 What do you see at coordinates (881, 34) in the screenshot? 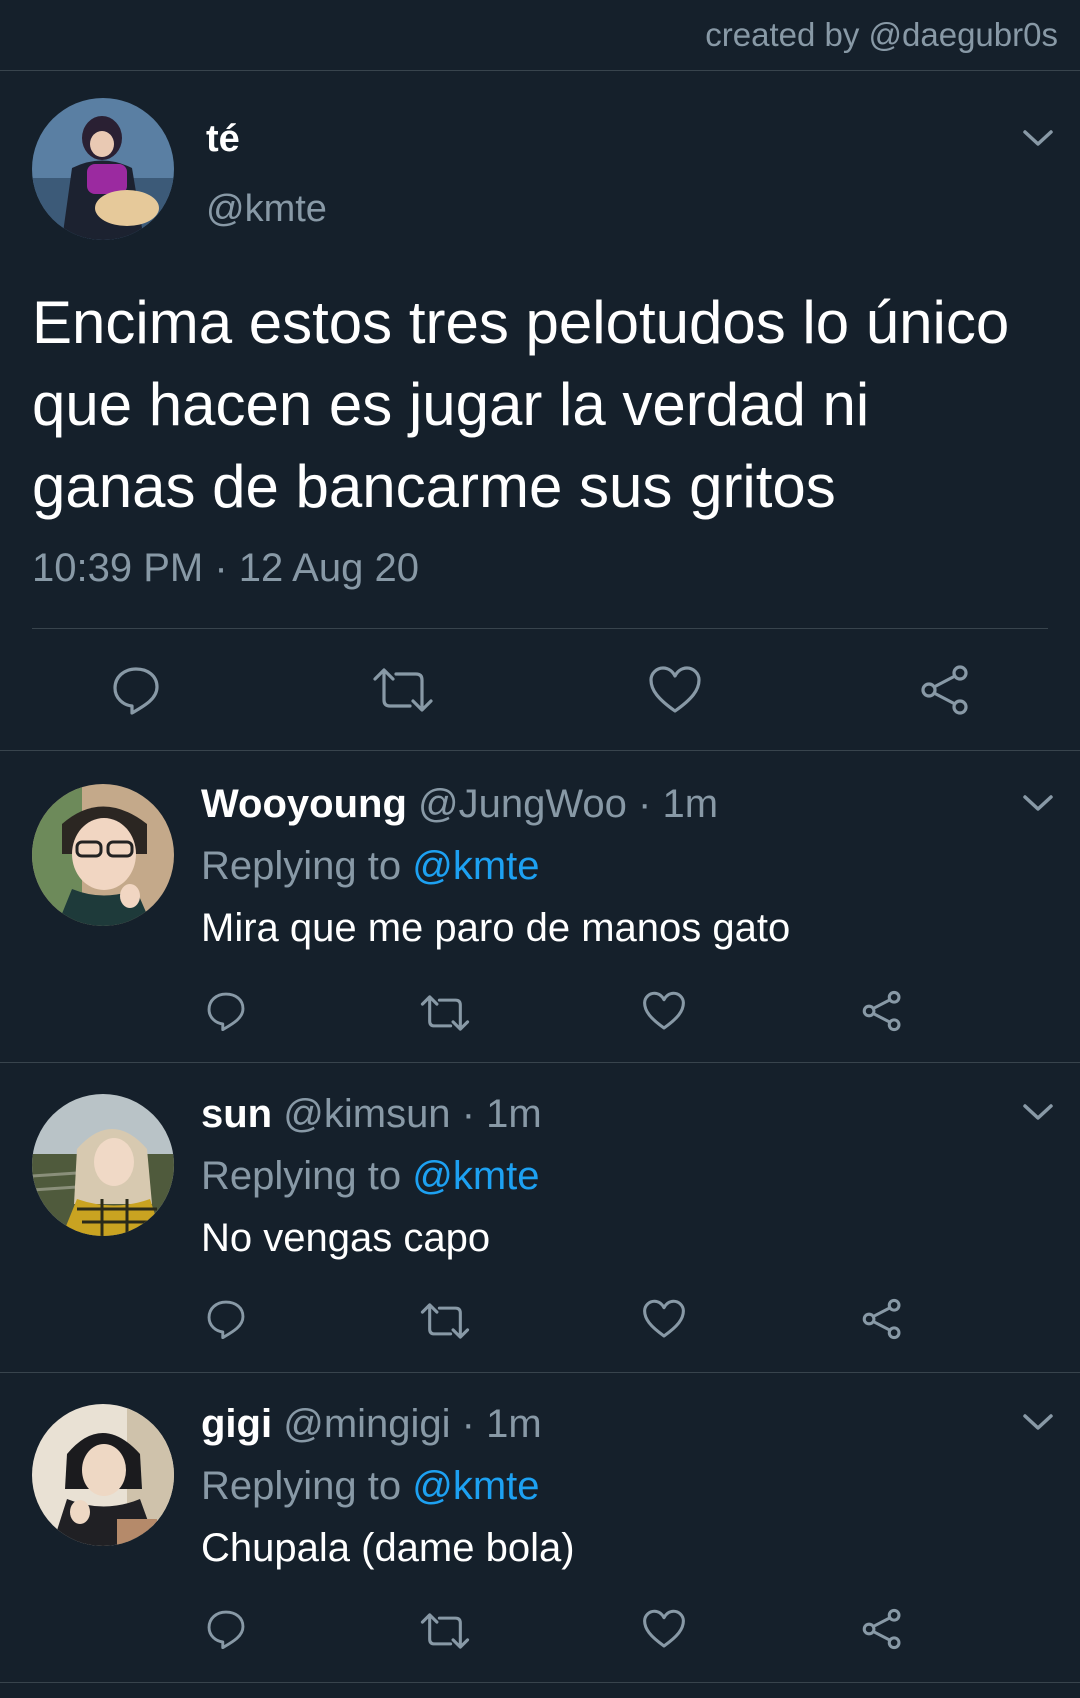
I see `credit-text: created by @daegubr0s` at bounding box center [881, 34].